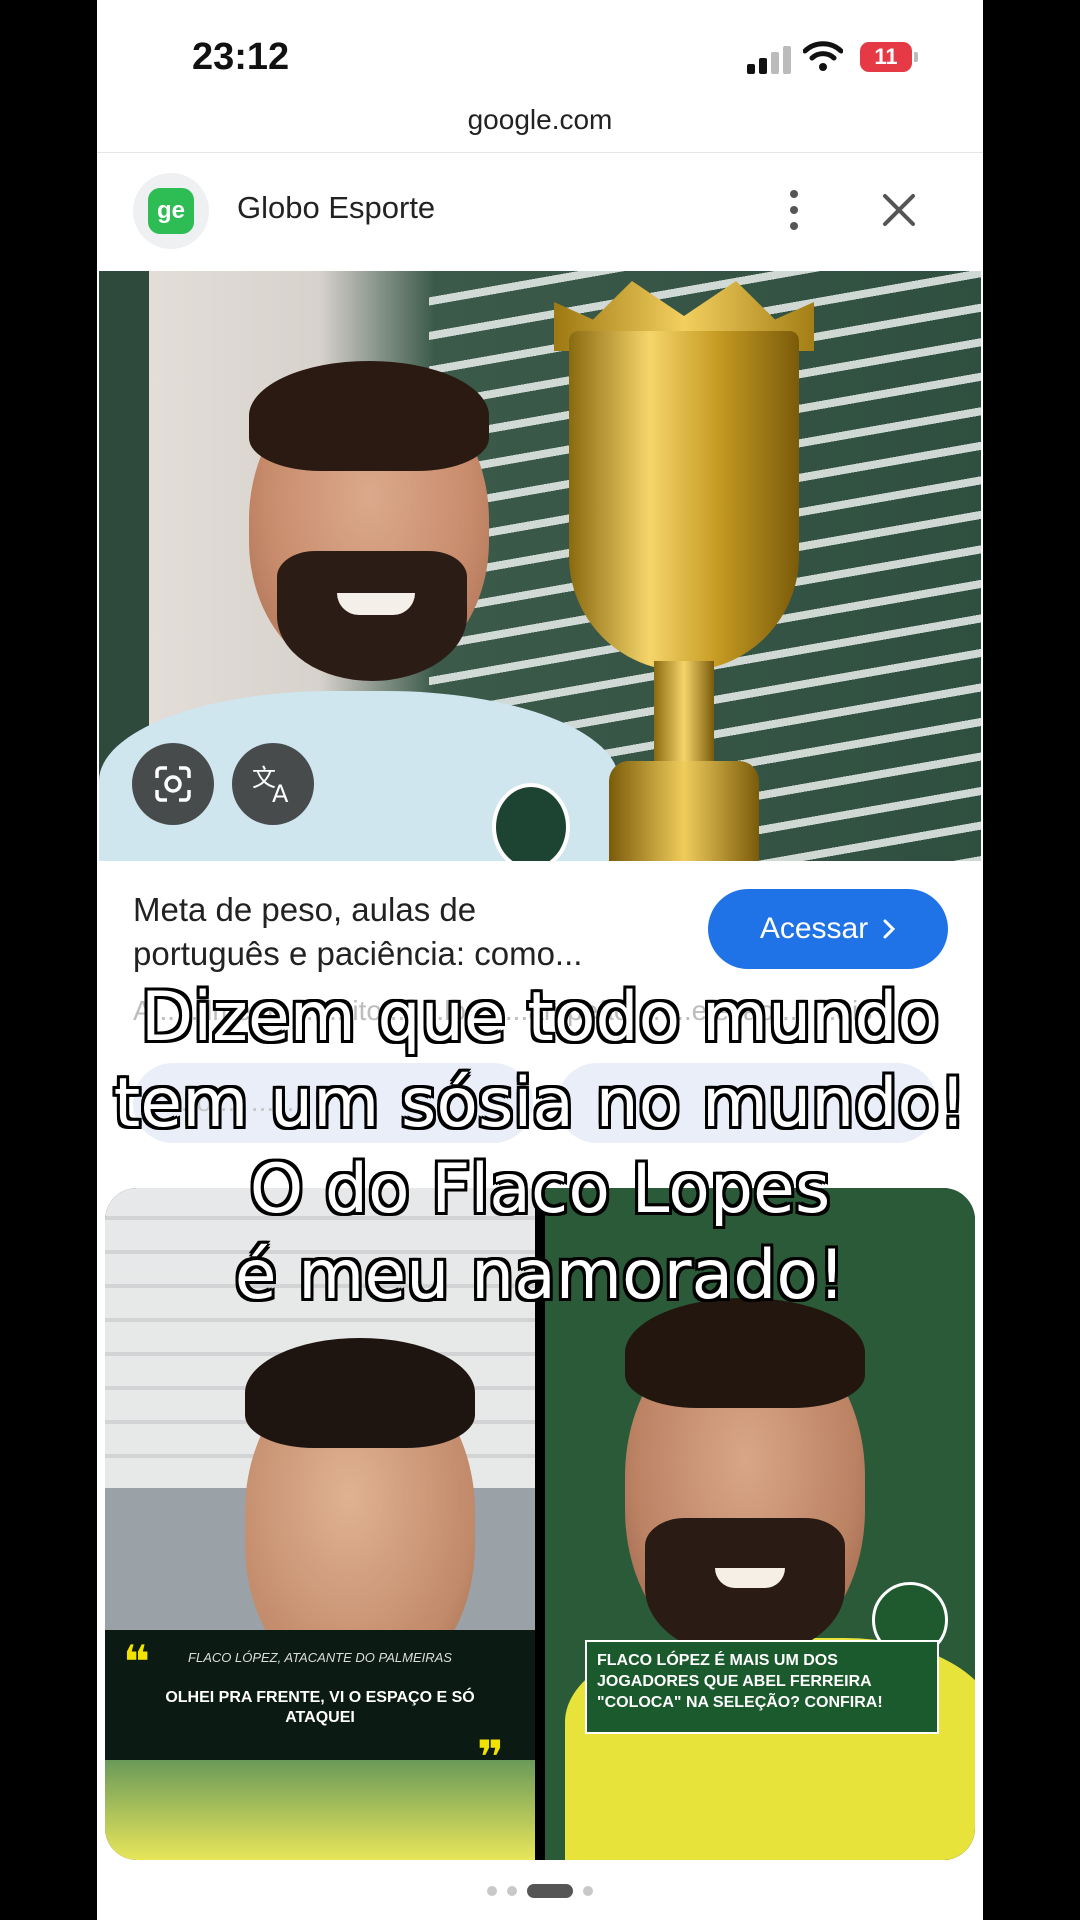 The height and width of the screenshot is (1920, 1080). I want to click on url-bar: google.com, so click(540, 120).